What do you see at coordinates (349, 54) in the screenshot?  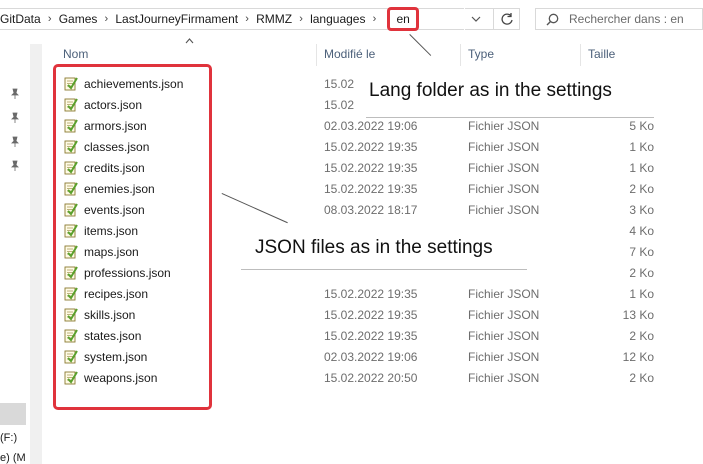 I see `column-header-modified: Modifié le` at bounding box center [349, 54].